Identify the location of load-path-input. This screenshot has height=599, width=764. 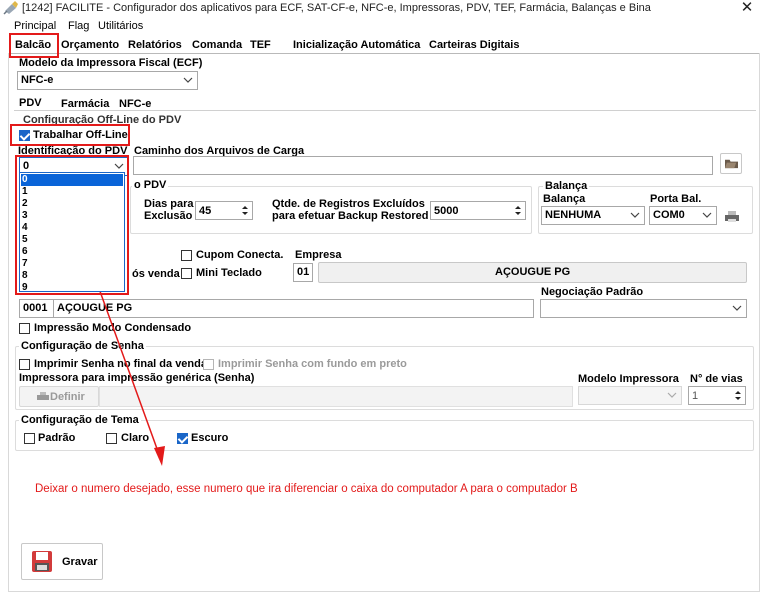
(423, 165).